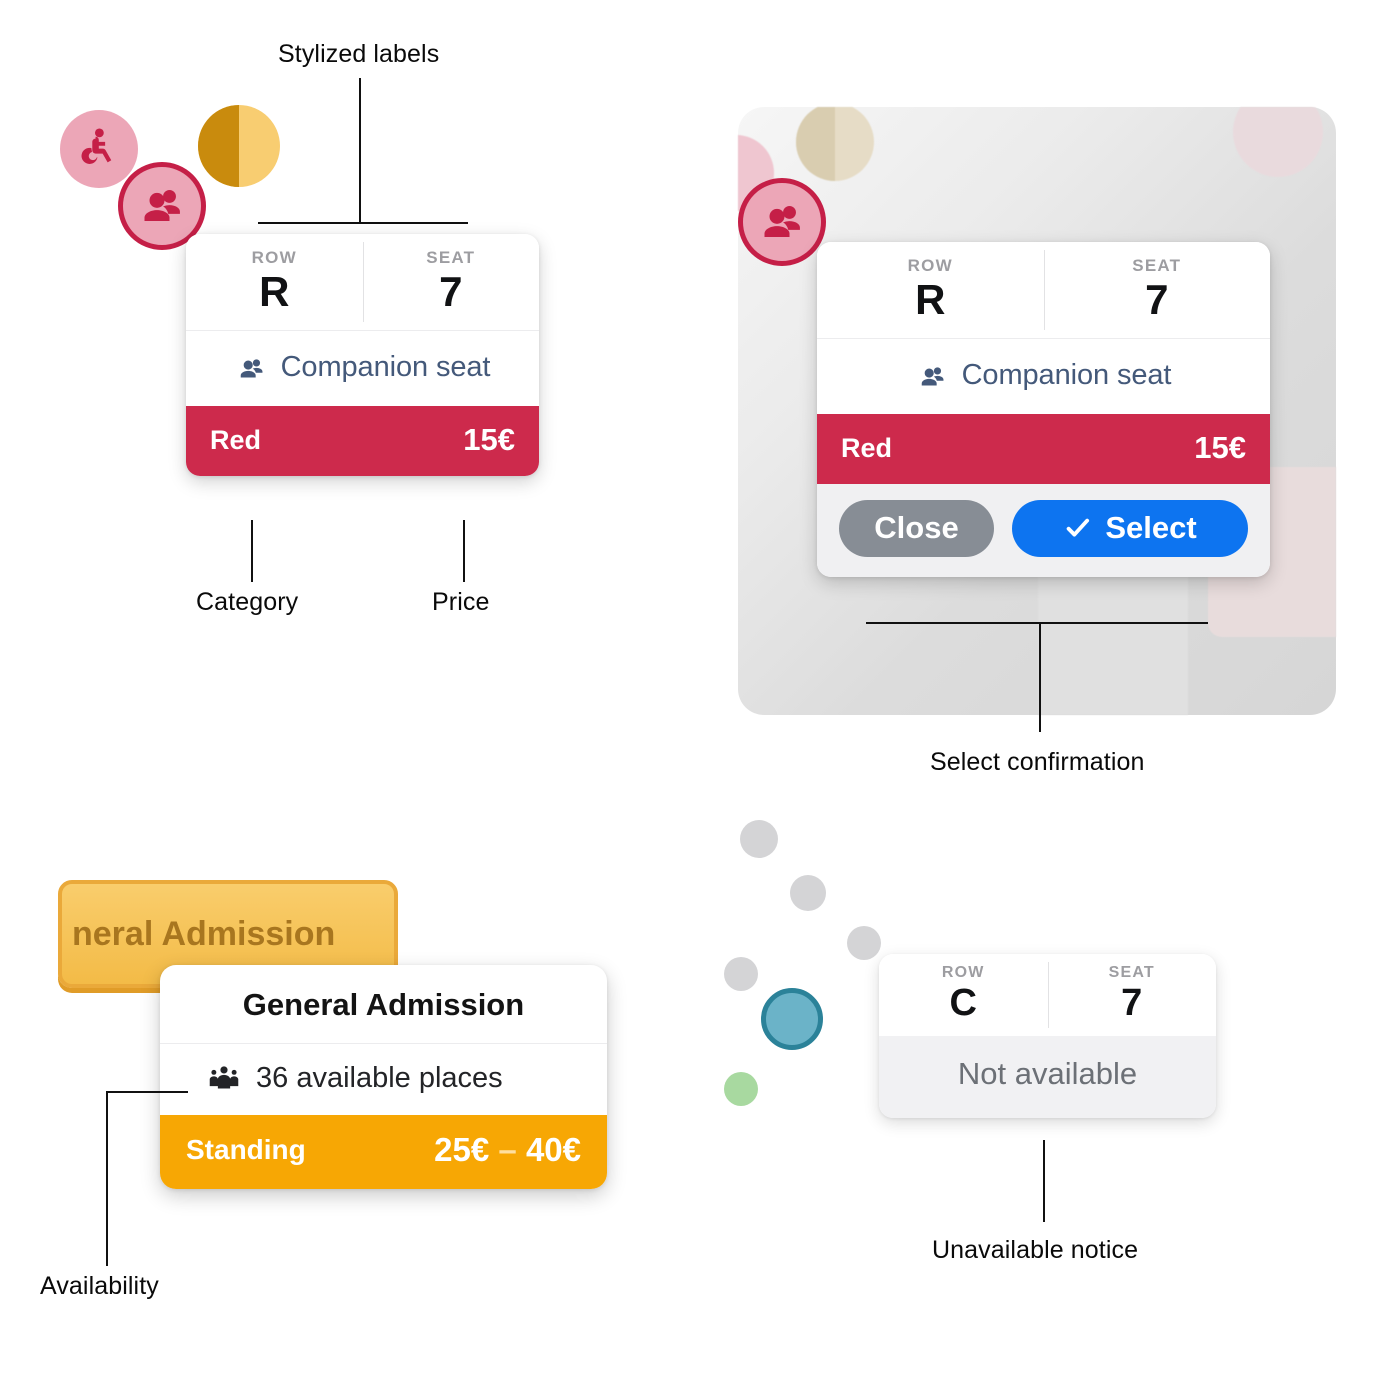 The height and width of the screenshot is (1400, 1400). What do you see at coordinates (385, 367) in the screenshot?
I see `seat-tooltip-note-text: Companion seat` at bounding box center [385, 367].